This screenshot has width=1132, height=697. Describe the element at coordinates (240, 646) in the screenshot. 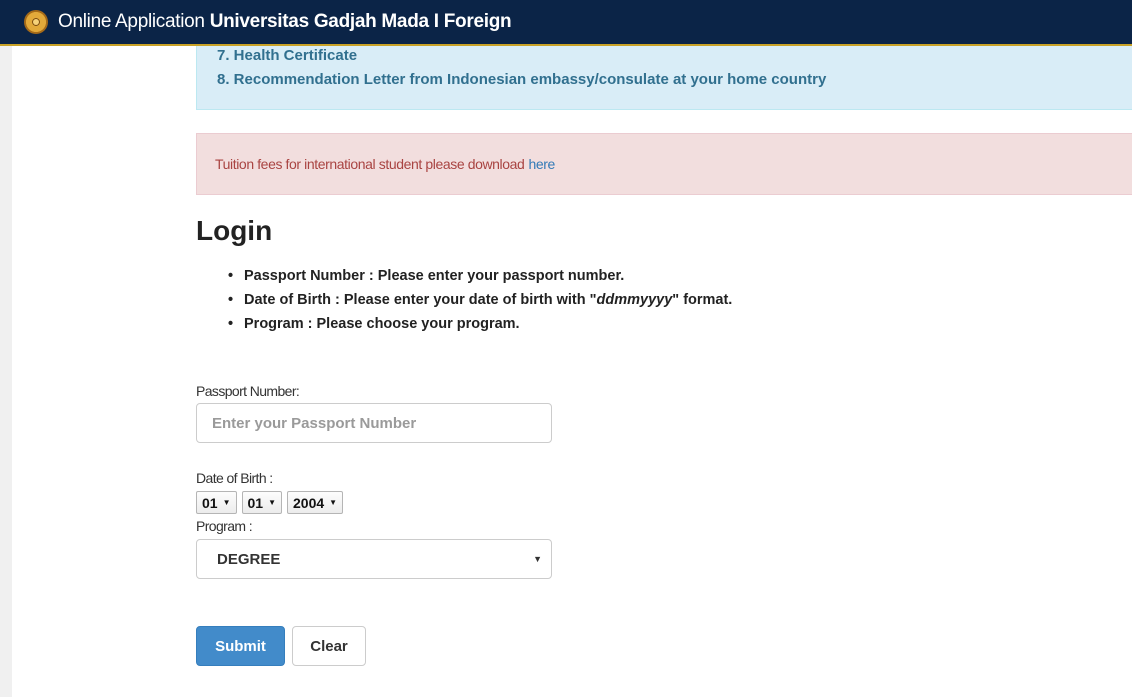

I see `submit-button: Submit` at that location.